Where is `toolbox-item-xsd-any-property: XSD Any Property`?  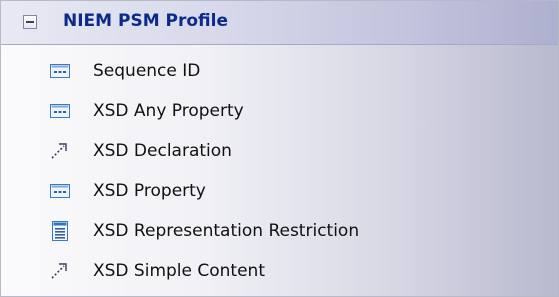 toolbox-item-xsd-any-property: XSD Any Property is located at coordinates (146, 111).